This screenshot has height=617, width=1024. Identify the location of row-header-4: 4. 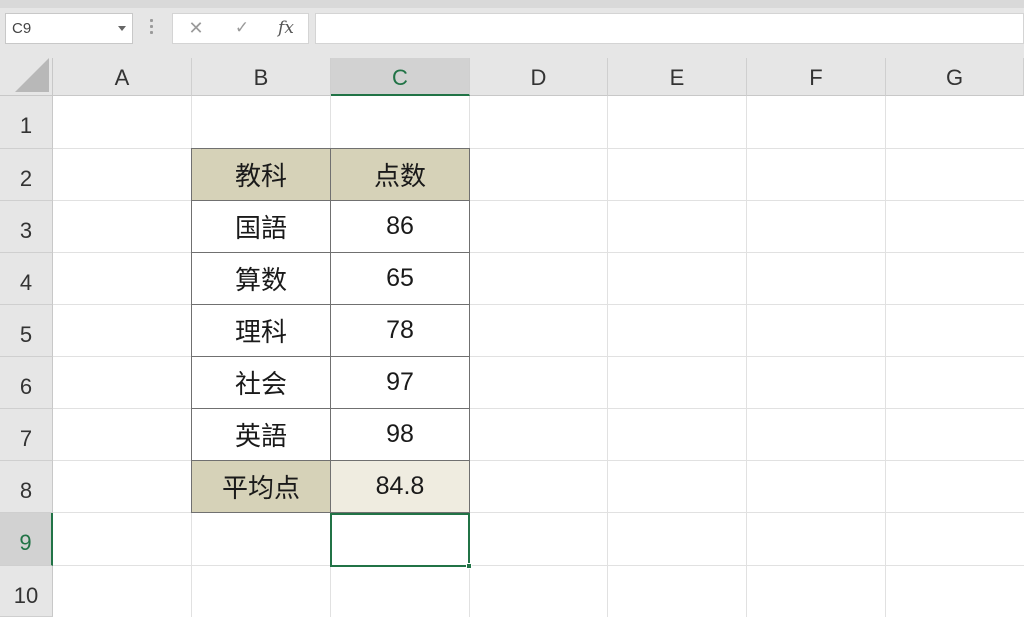
(26, 279).